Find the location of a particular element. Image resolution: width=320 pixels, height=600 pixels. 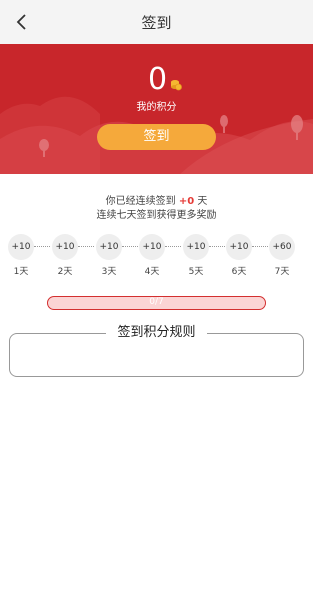

day-label: 6天 is located at coordinates (239, 272).